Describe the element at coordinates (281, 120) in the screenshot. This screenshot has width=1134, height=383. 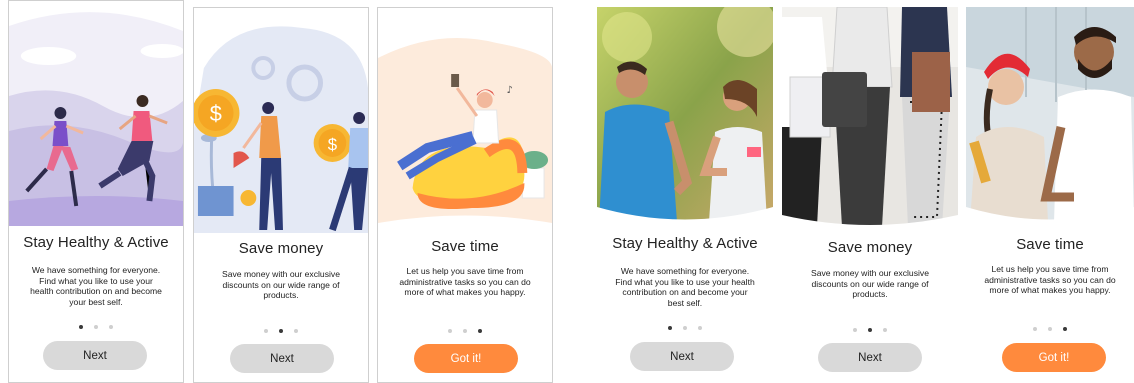
I see `hero-illustration-coins: $ $` at that location.